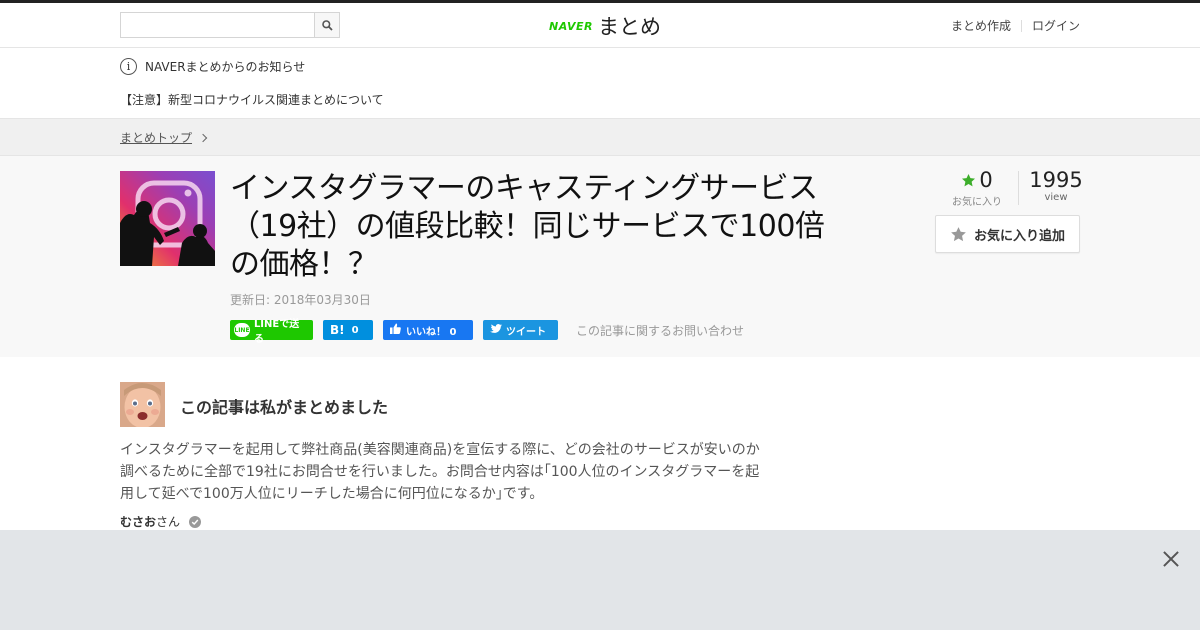 The image size is (1200, 630). Describe the element at coordinates (977, 202) in the screenshot. I see `favorite-label: お気に入り` at that location.